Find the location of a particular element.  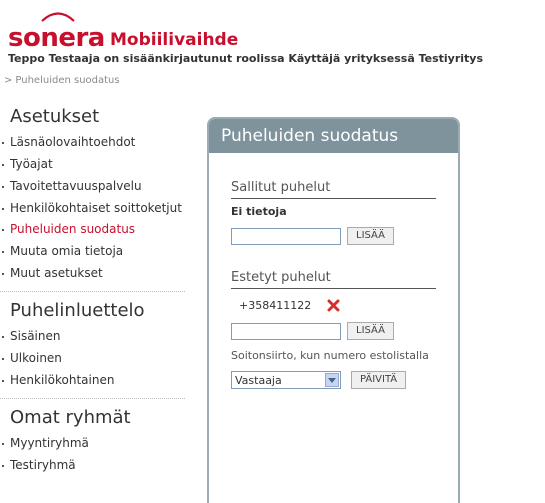

sidebar-item-label: Myyntiryhmä is located at coordinates (49, 443).